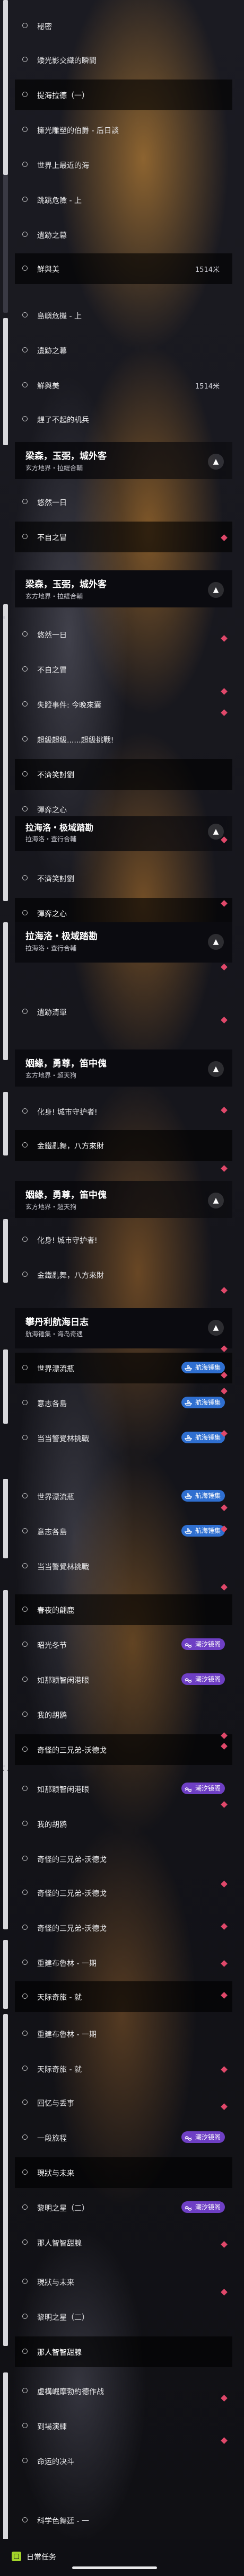  What do you see at coordinates (124, 419) in the screenshot?
I see `quest-row: 趕了不起的机兵` at bounding box center [124, 419].